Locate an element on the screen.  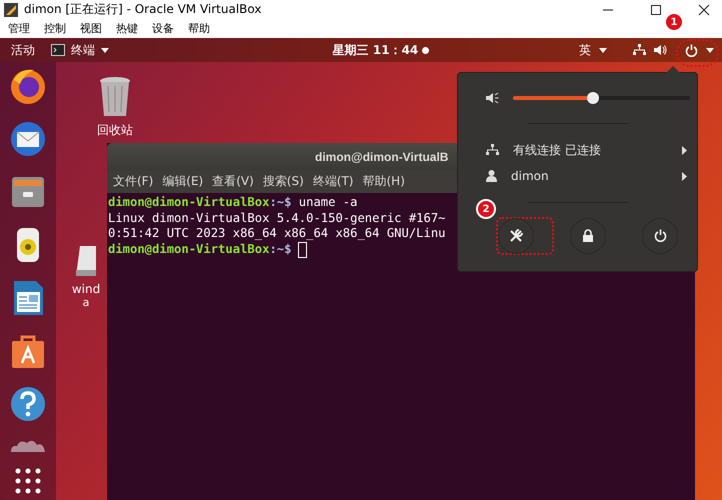
settings-button is located at coordinates (516, 236).